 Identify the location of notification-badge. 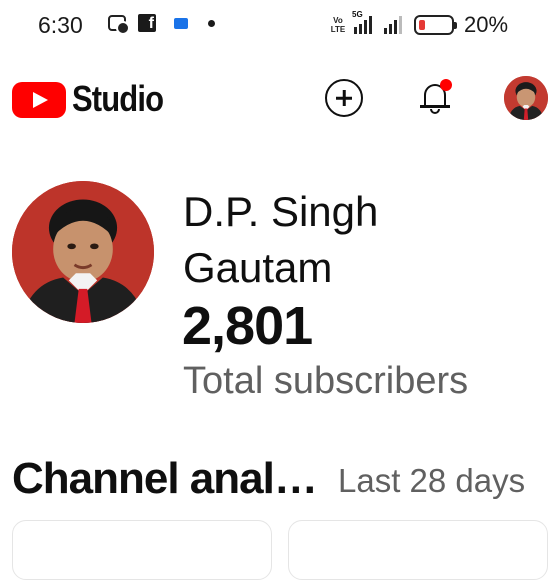
(446, 85).